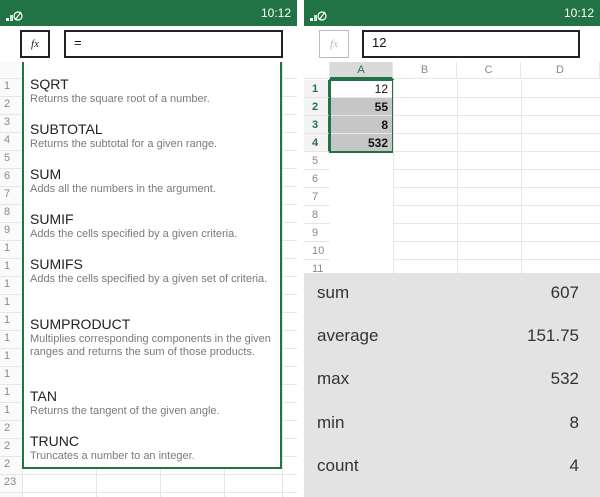  What do you see at coordinates (120, 99) in the screenshot?
I see `function-description: Returns the square root of a number.` at bounding box center [120, 99].